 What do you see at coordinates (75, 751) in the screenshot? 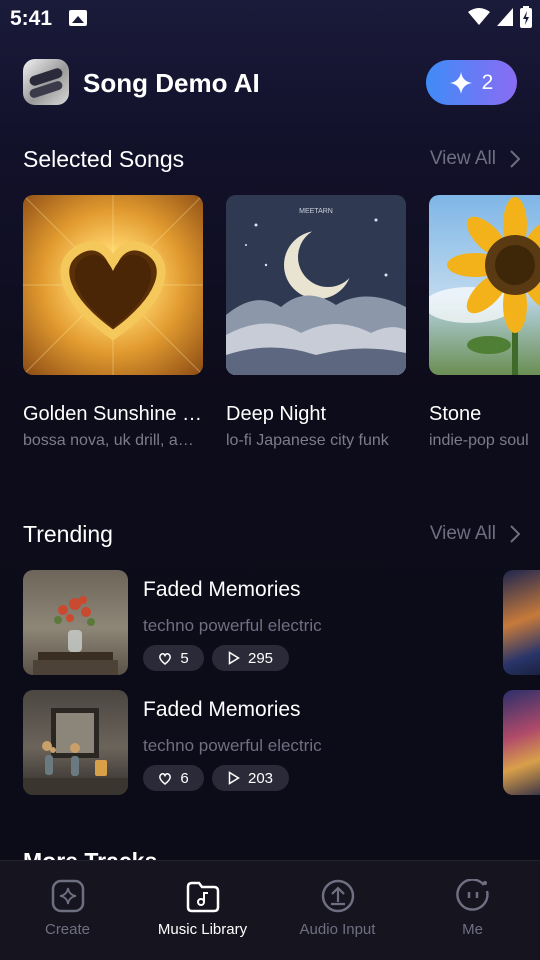
I see `still-life-artwork` at bounding box center [75, 751].